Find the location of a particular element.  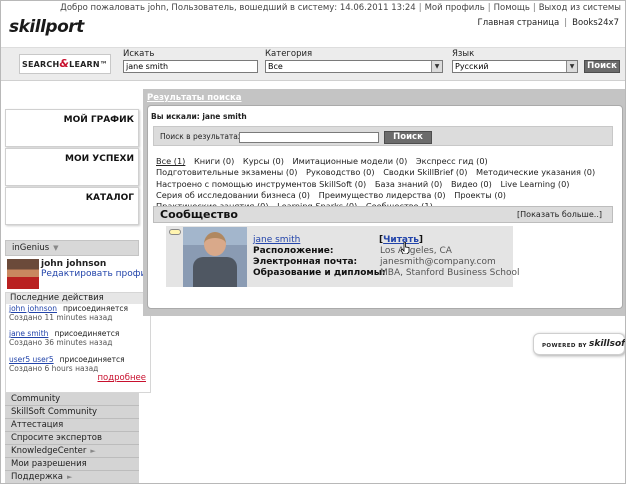

activity-time: Создано 6 hours назад is located at coordinates (54, 368).